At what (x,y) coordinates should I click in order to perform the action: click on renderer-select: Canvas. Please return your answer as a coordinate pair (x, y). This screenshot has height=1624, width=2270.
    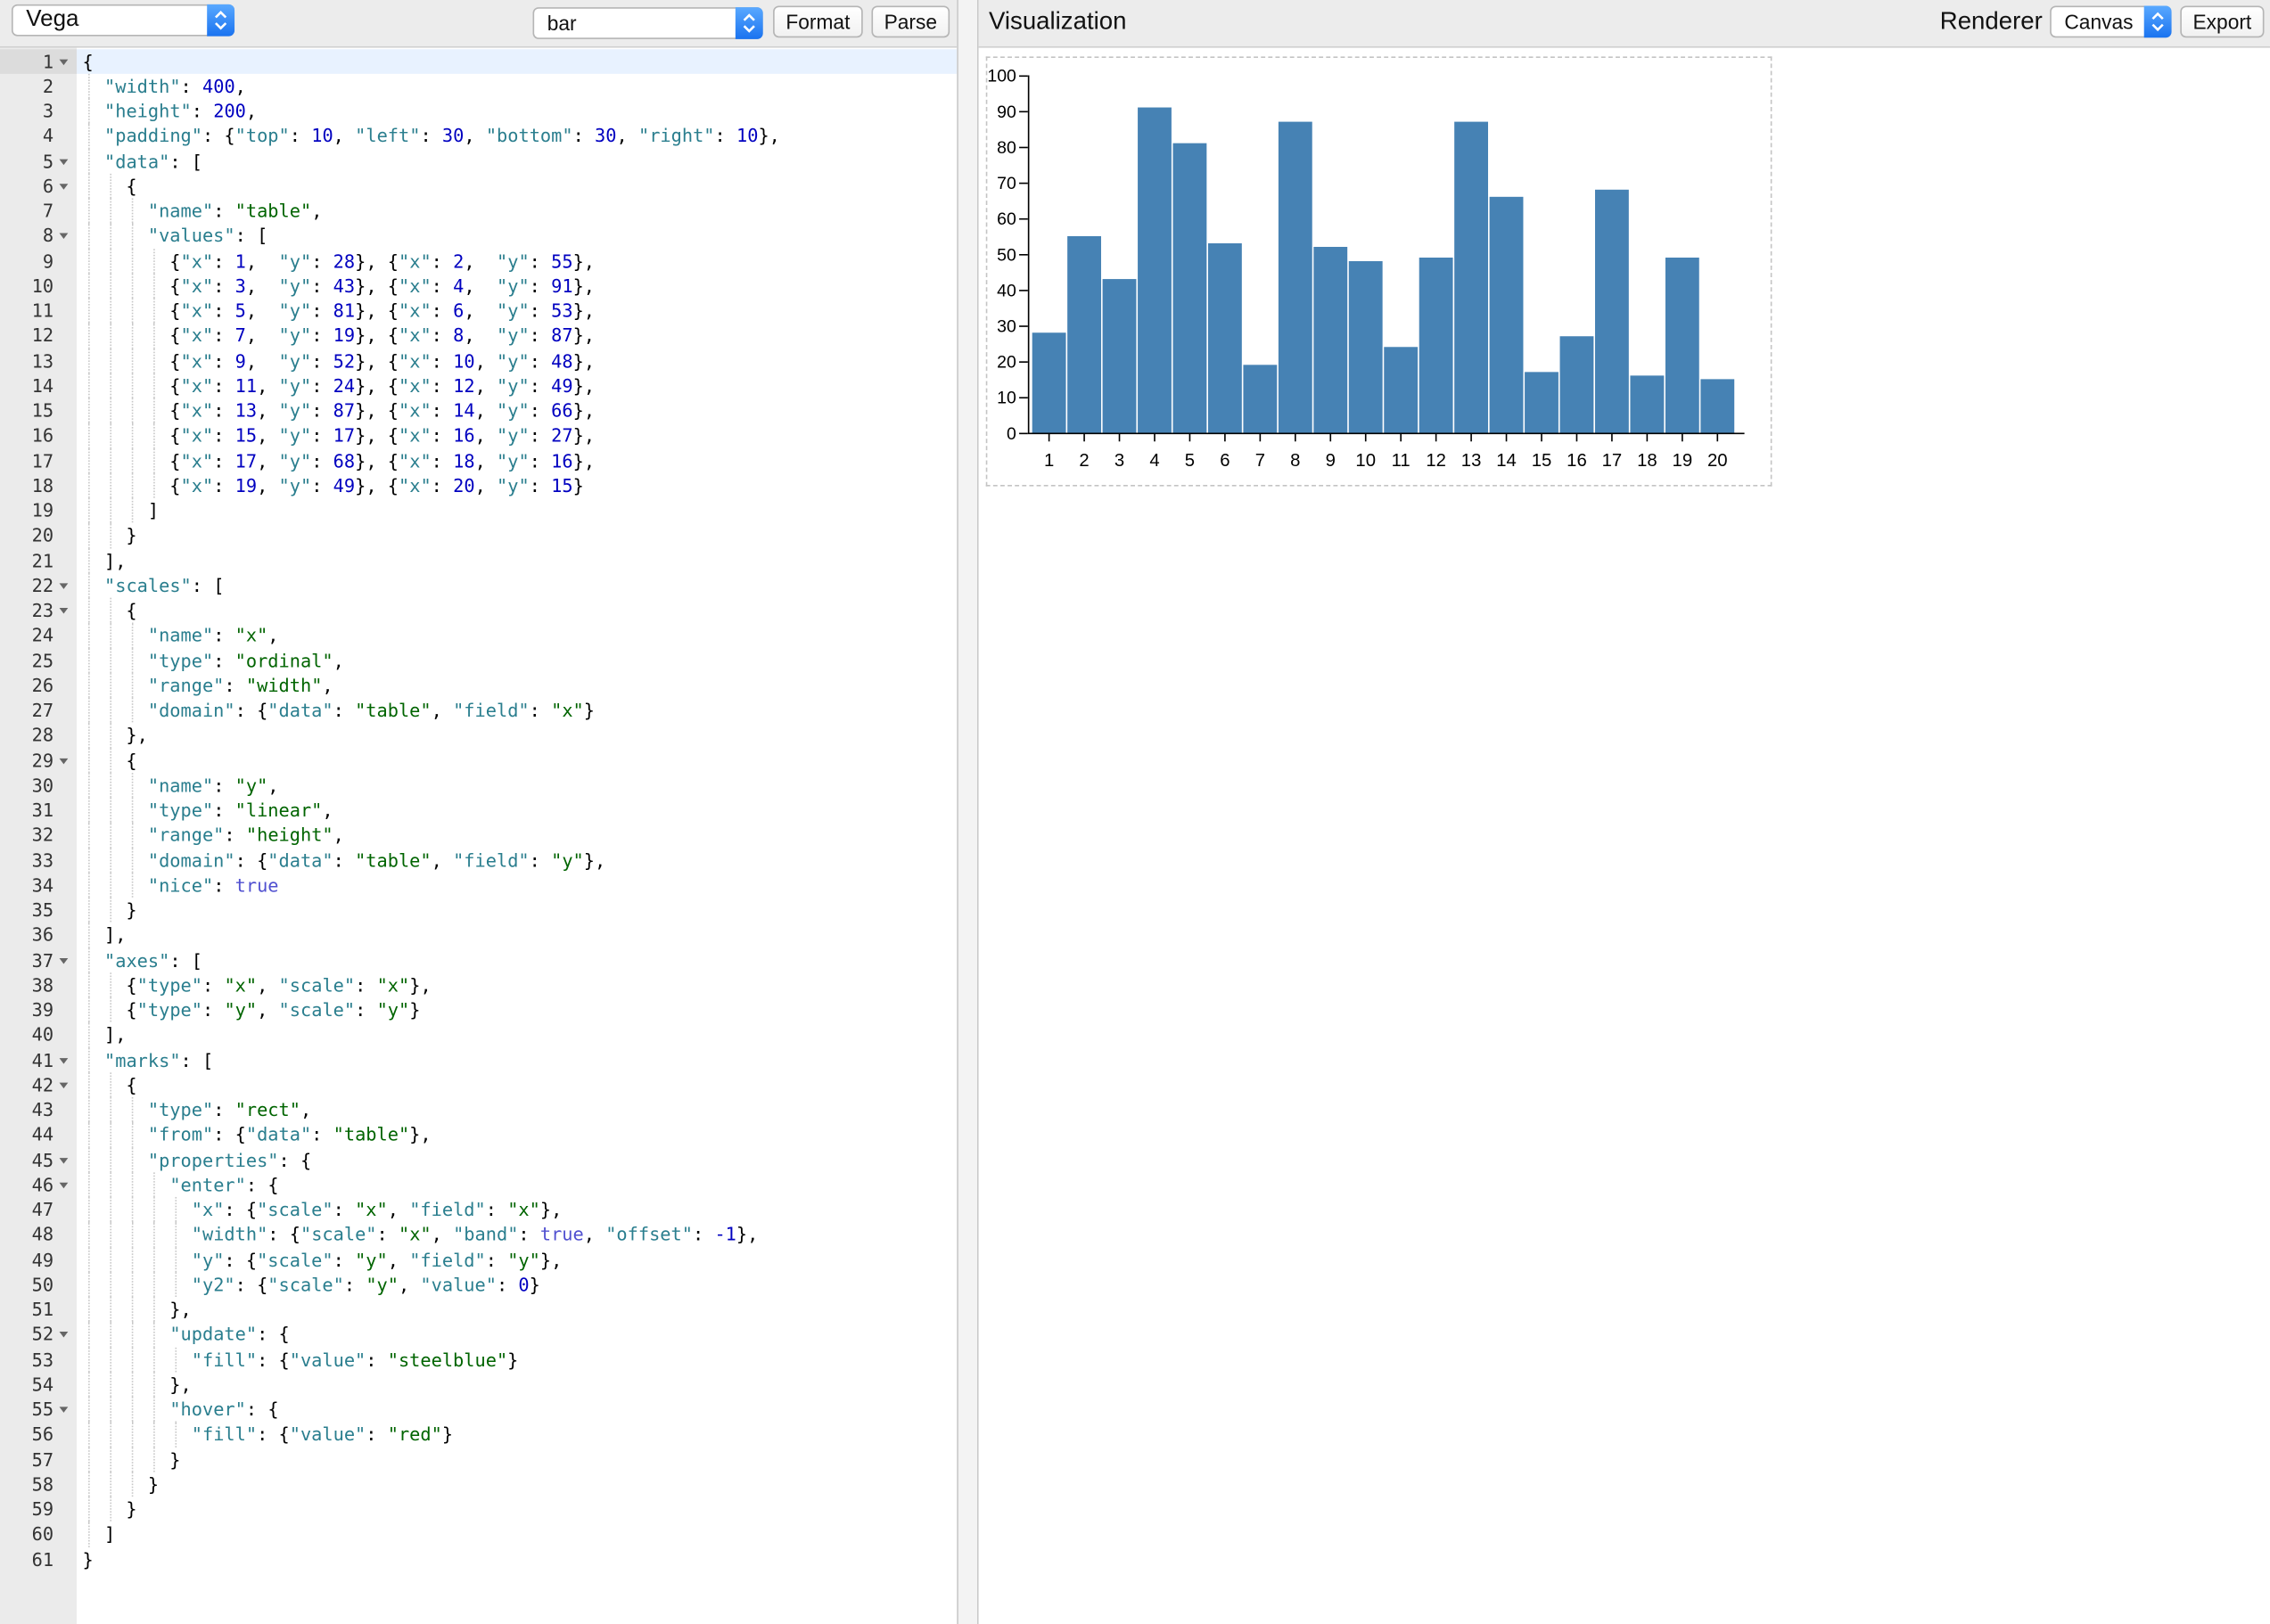
    Looking at the image, I should click on (2111, 21).